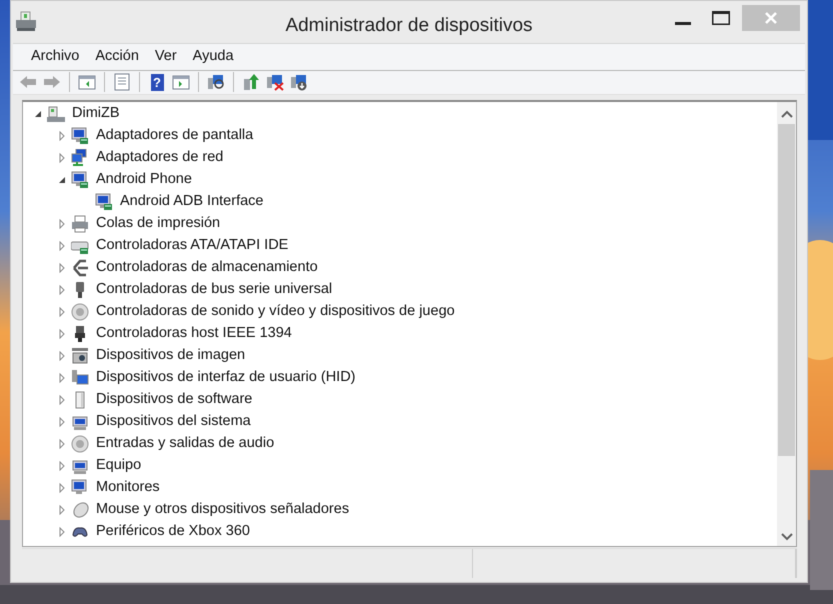  What do you see at coordinates (128, 487) in the screenshot?
I see `tree-item: Monitores` at bounding box center [128, 487].